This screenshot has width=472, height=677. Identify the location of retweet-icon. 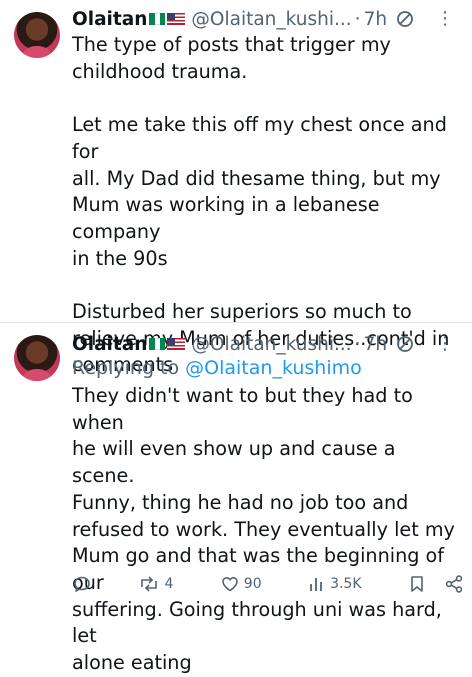
(149, 584).